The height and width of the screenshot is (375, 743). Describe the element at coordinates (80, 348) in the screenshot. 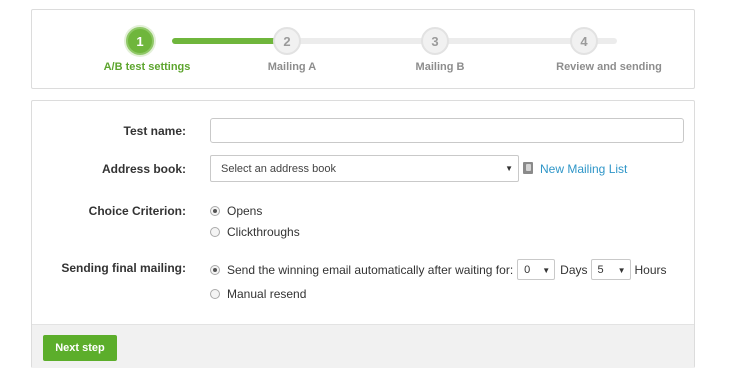

I see `next-step-button: Next step` at that location.